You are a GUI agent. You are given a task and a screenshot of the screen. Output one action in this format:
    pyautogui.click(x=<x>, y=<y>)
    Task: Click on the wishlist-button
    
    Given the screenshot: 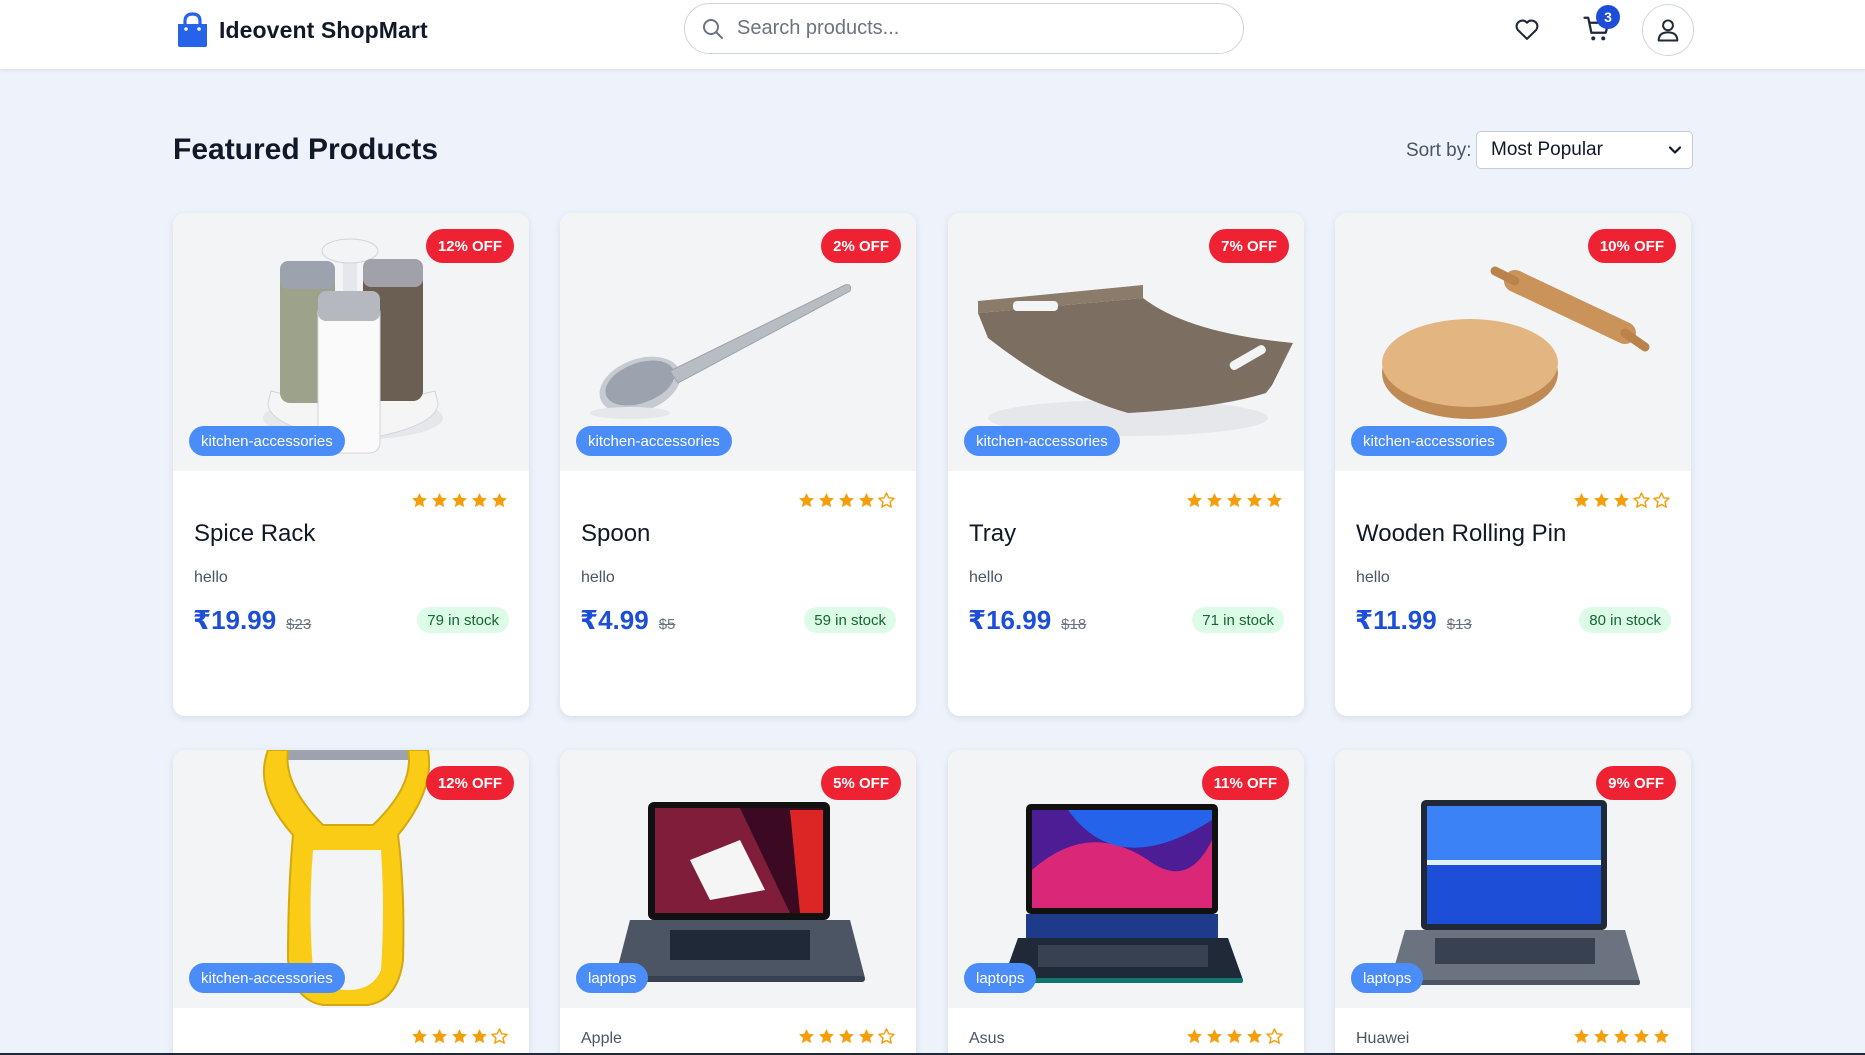 What is the action you would take?
    pyautogui.click(x=1527, y=29)
    